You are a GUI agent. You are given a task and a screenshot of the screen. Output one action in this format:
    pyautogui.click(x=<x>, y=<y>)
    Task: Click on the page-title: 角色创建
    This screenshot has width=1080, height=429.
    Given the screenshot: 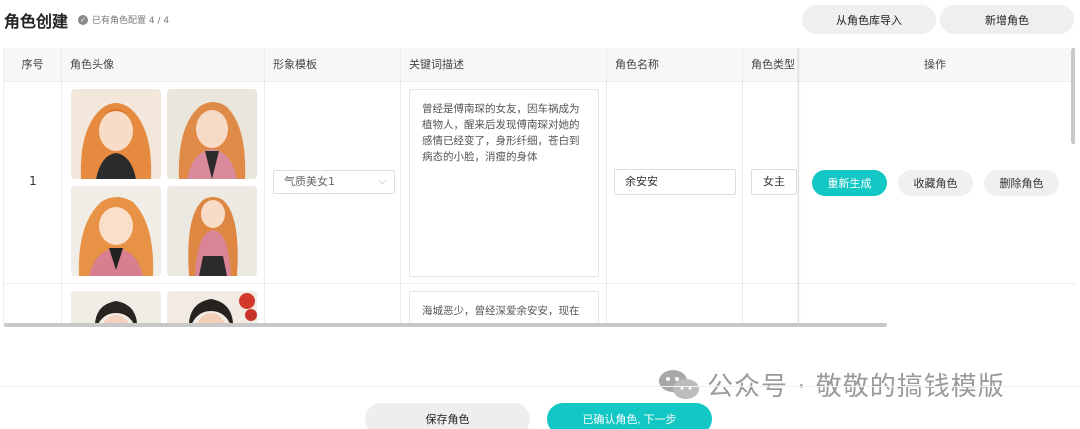 What is the action you would take?
    pyautogui.click(x=36, y=21)
    